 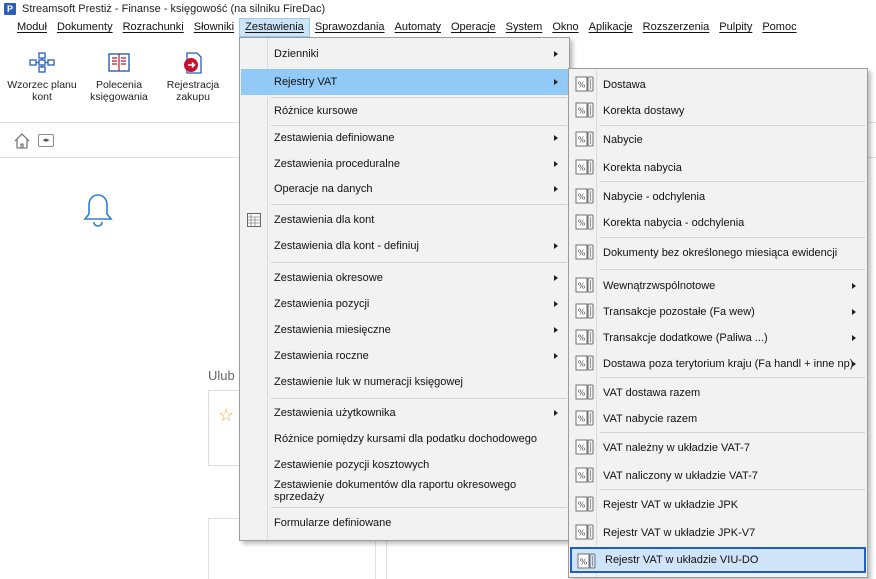 What do you see at coordinates (404, 189) in the screenshot?
I see `menu-item-operacje-na-danych: Operacje na danych` at bounding box center [404, 189].